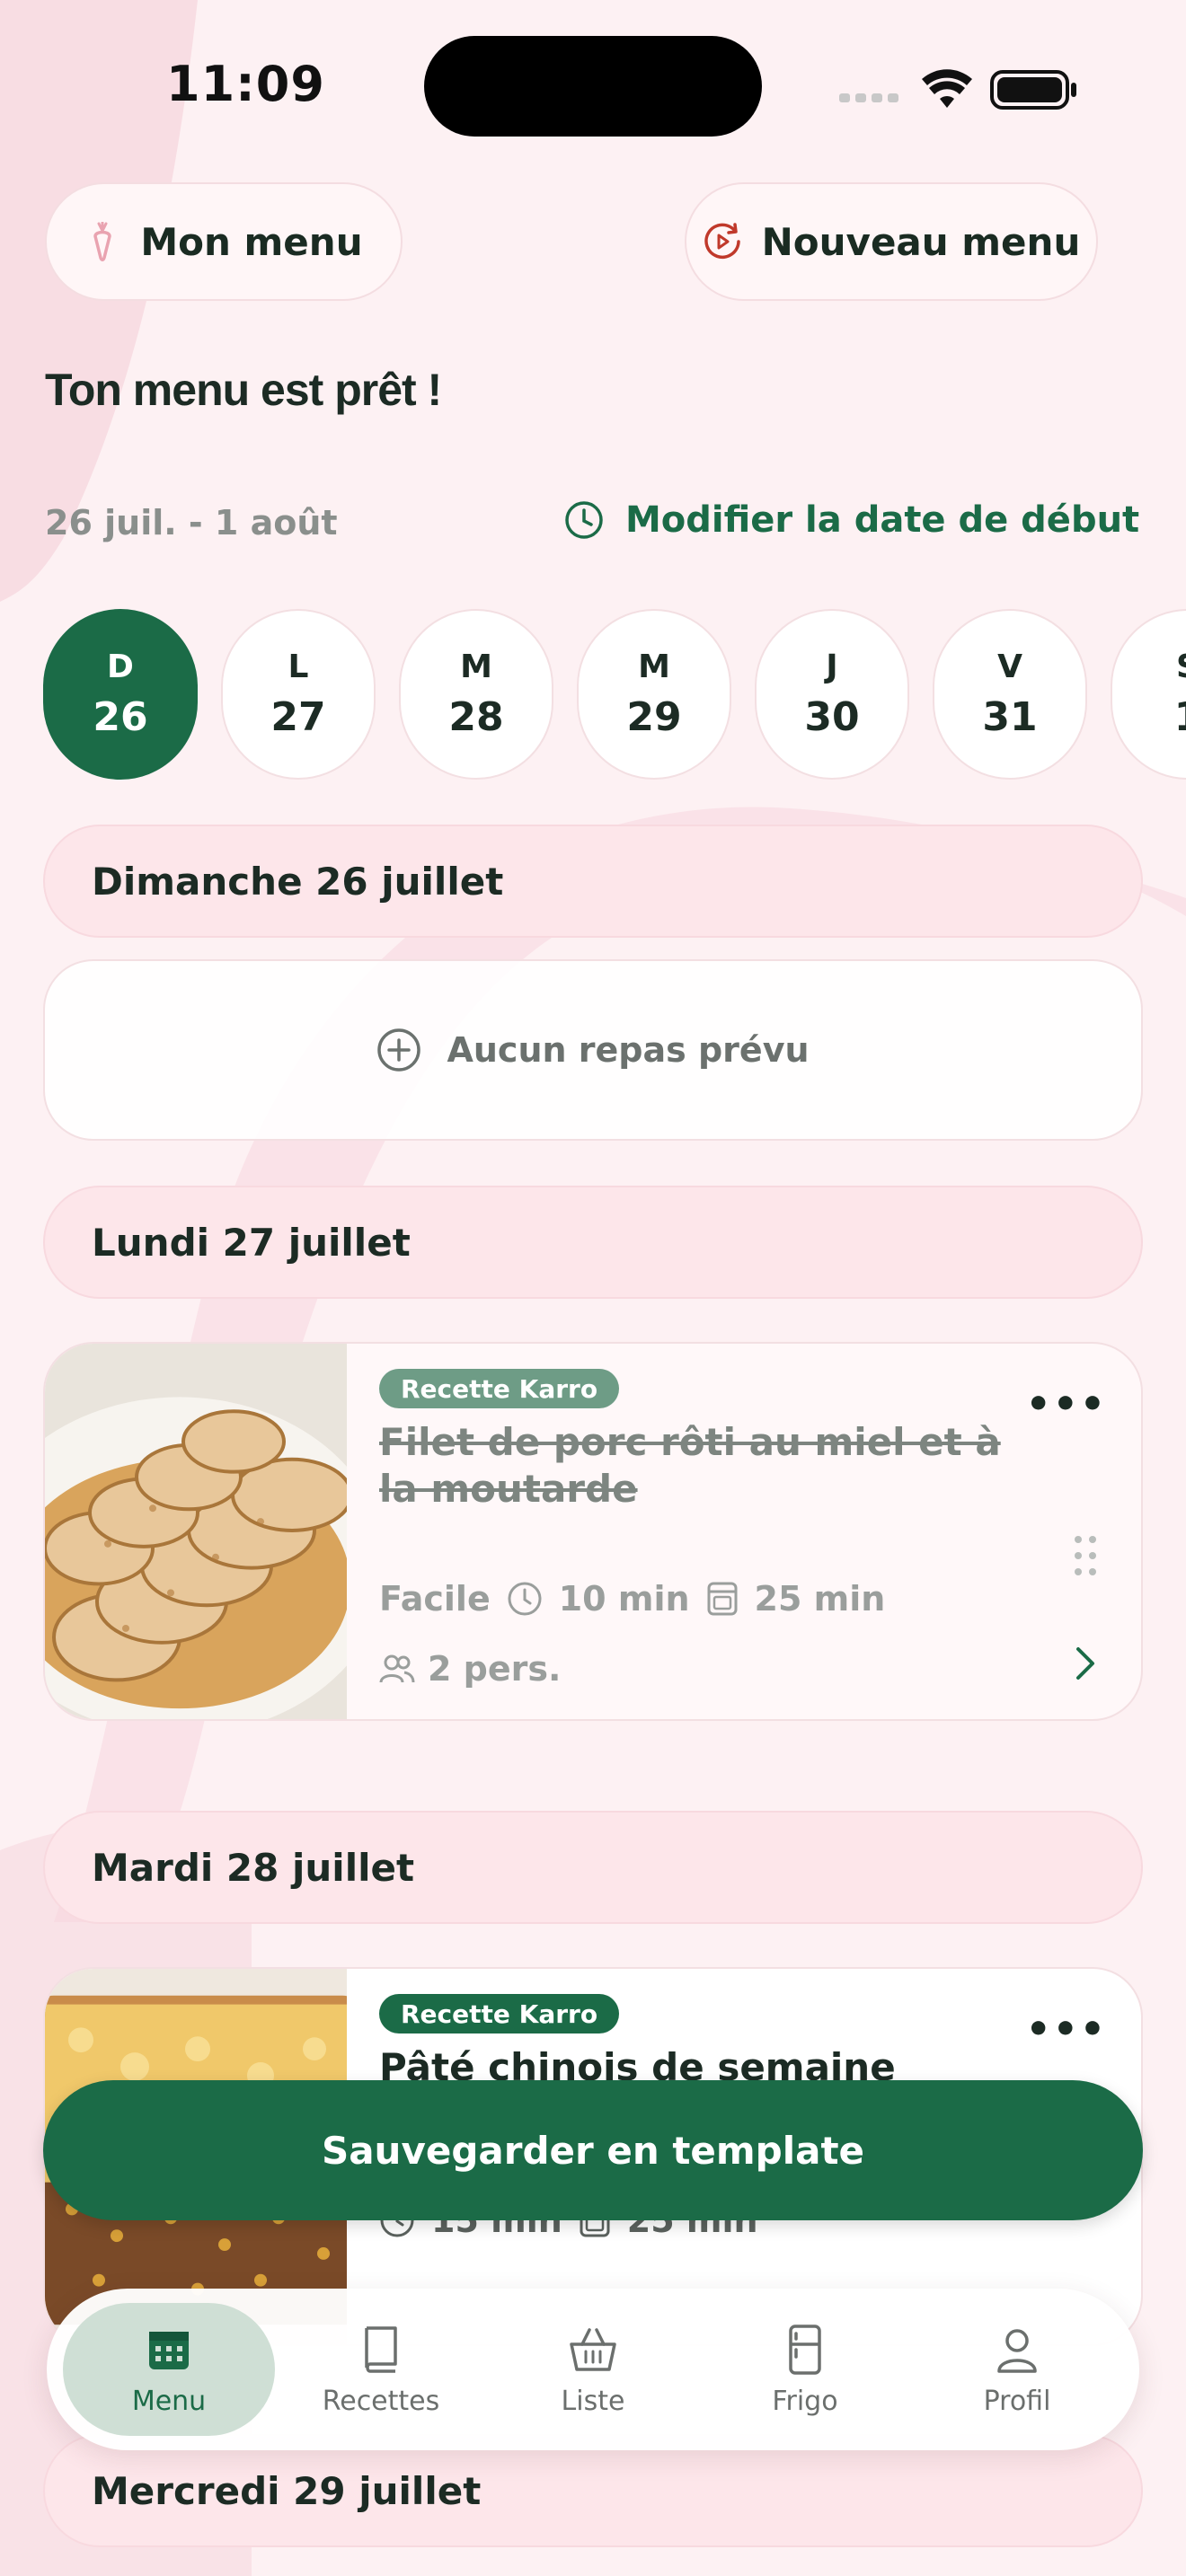 Image resolution: width=1186 pixels, height=2576 pixels. I want to click on chevron-right-icon, so click(1084, 1663).